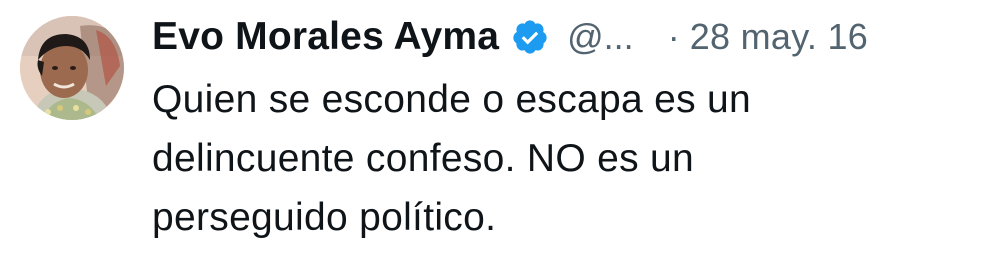 This screenshot has height=266, width=1006. I want to click on verified-badge-icon, so click(530, 37).